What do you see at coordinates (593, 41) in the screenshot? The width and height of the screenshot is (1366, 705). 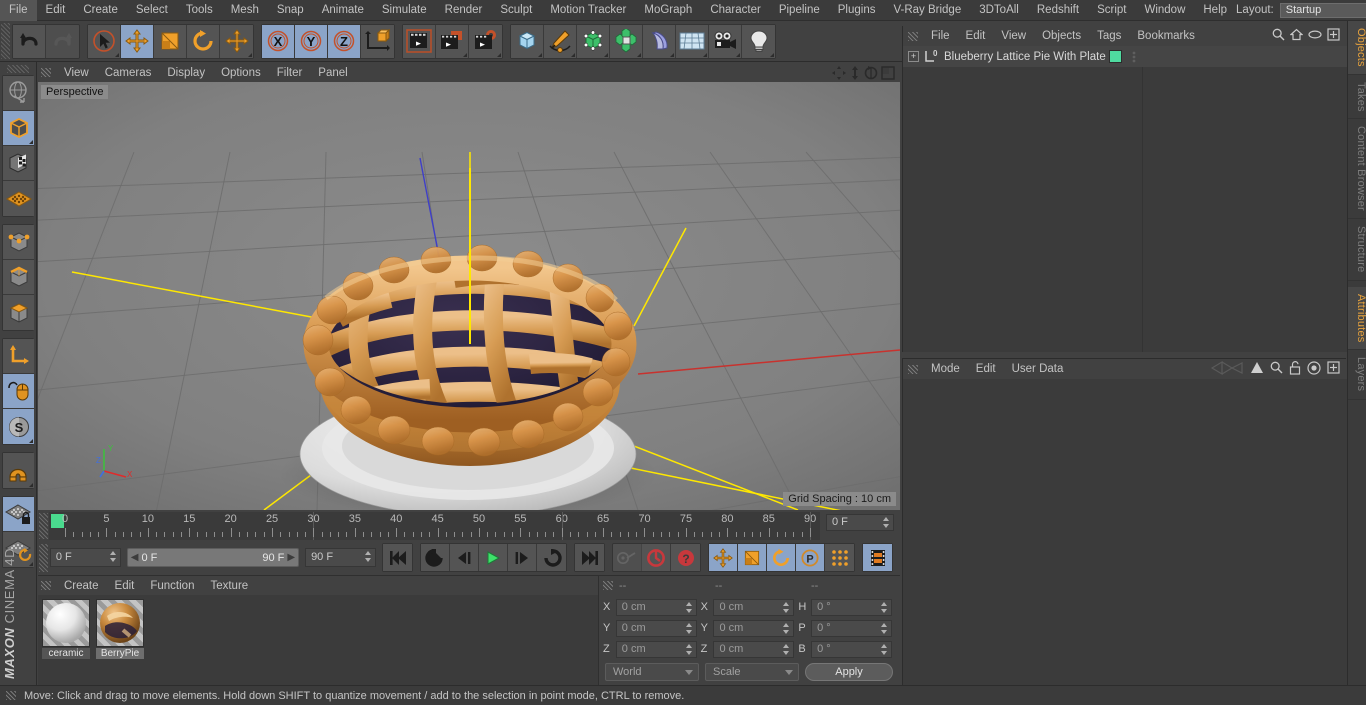 I see `generator-button` at bounding box center [593, 41].